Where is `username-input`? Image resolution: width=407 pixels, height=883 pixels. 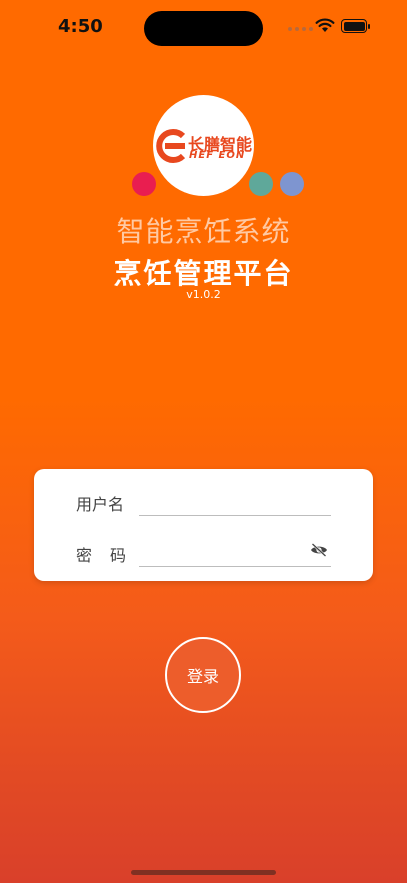 username-input is located at coordinates (235, 502).